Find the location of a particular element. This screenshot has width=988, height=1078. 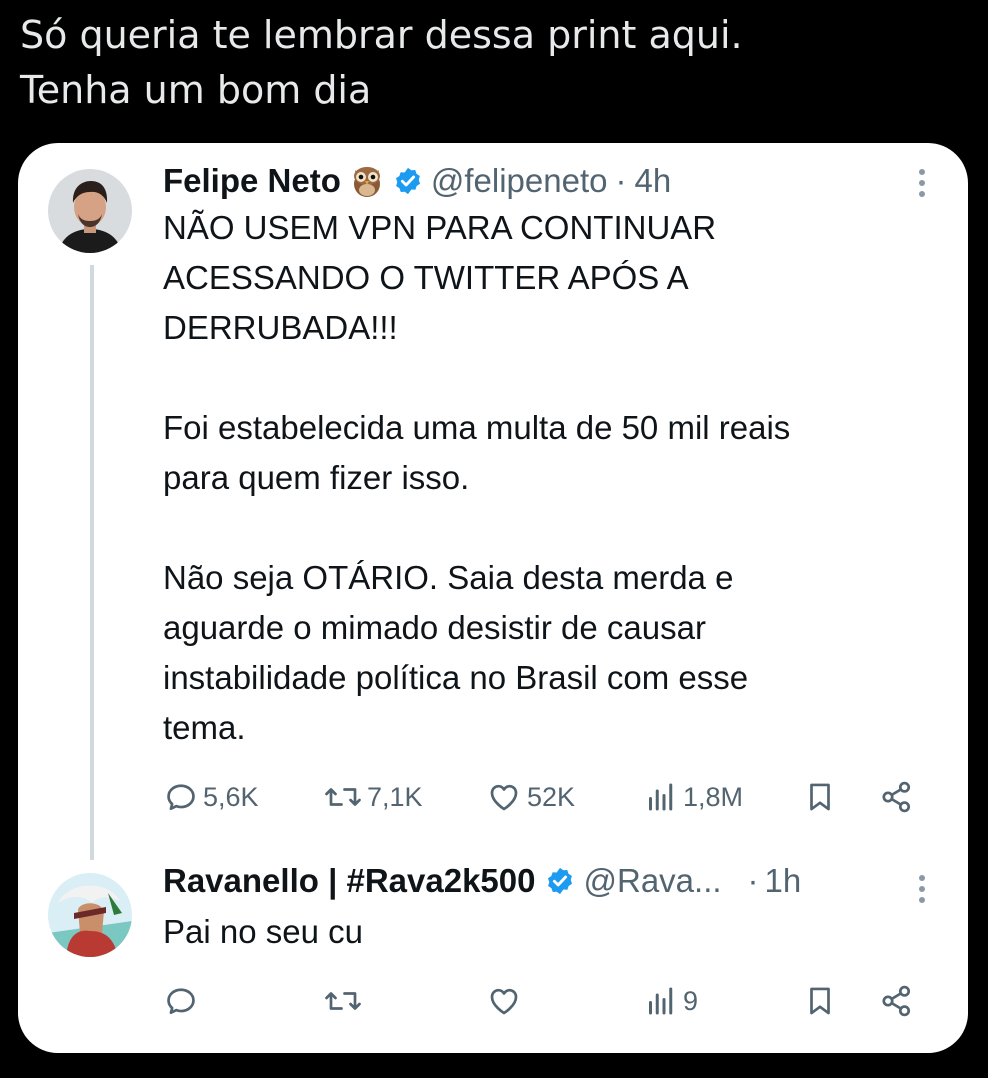

thread-line is located at coordinates (92, 562).